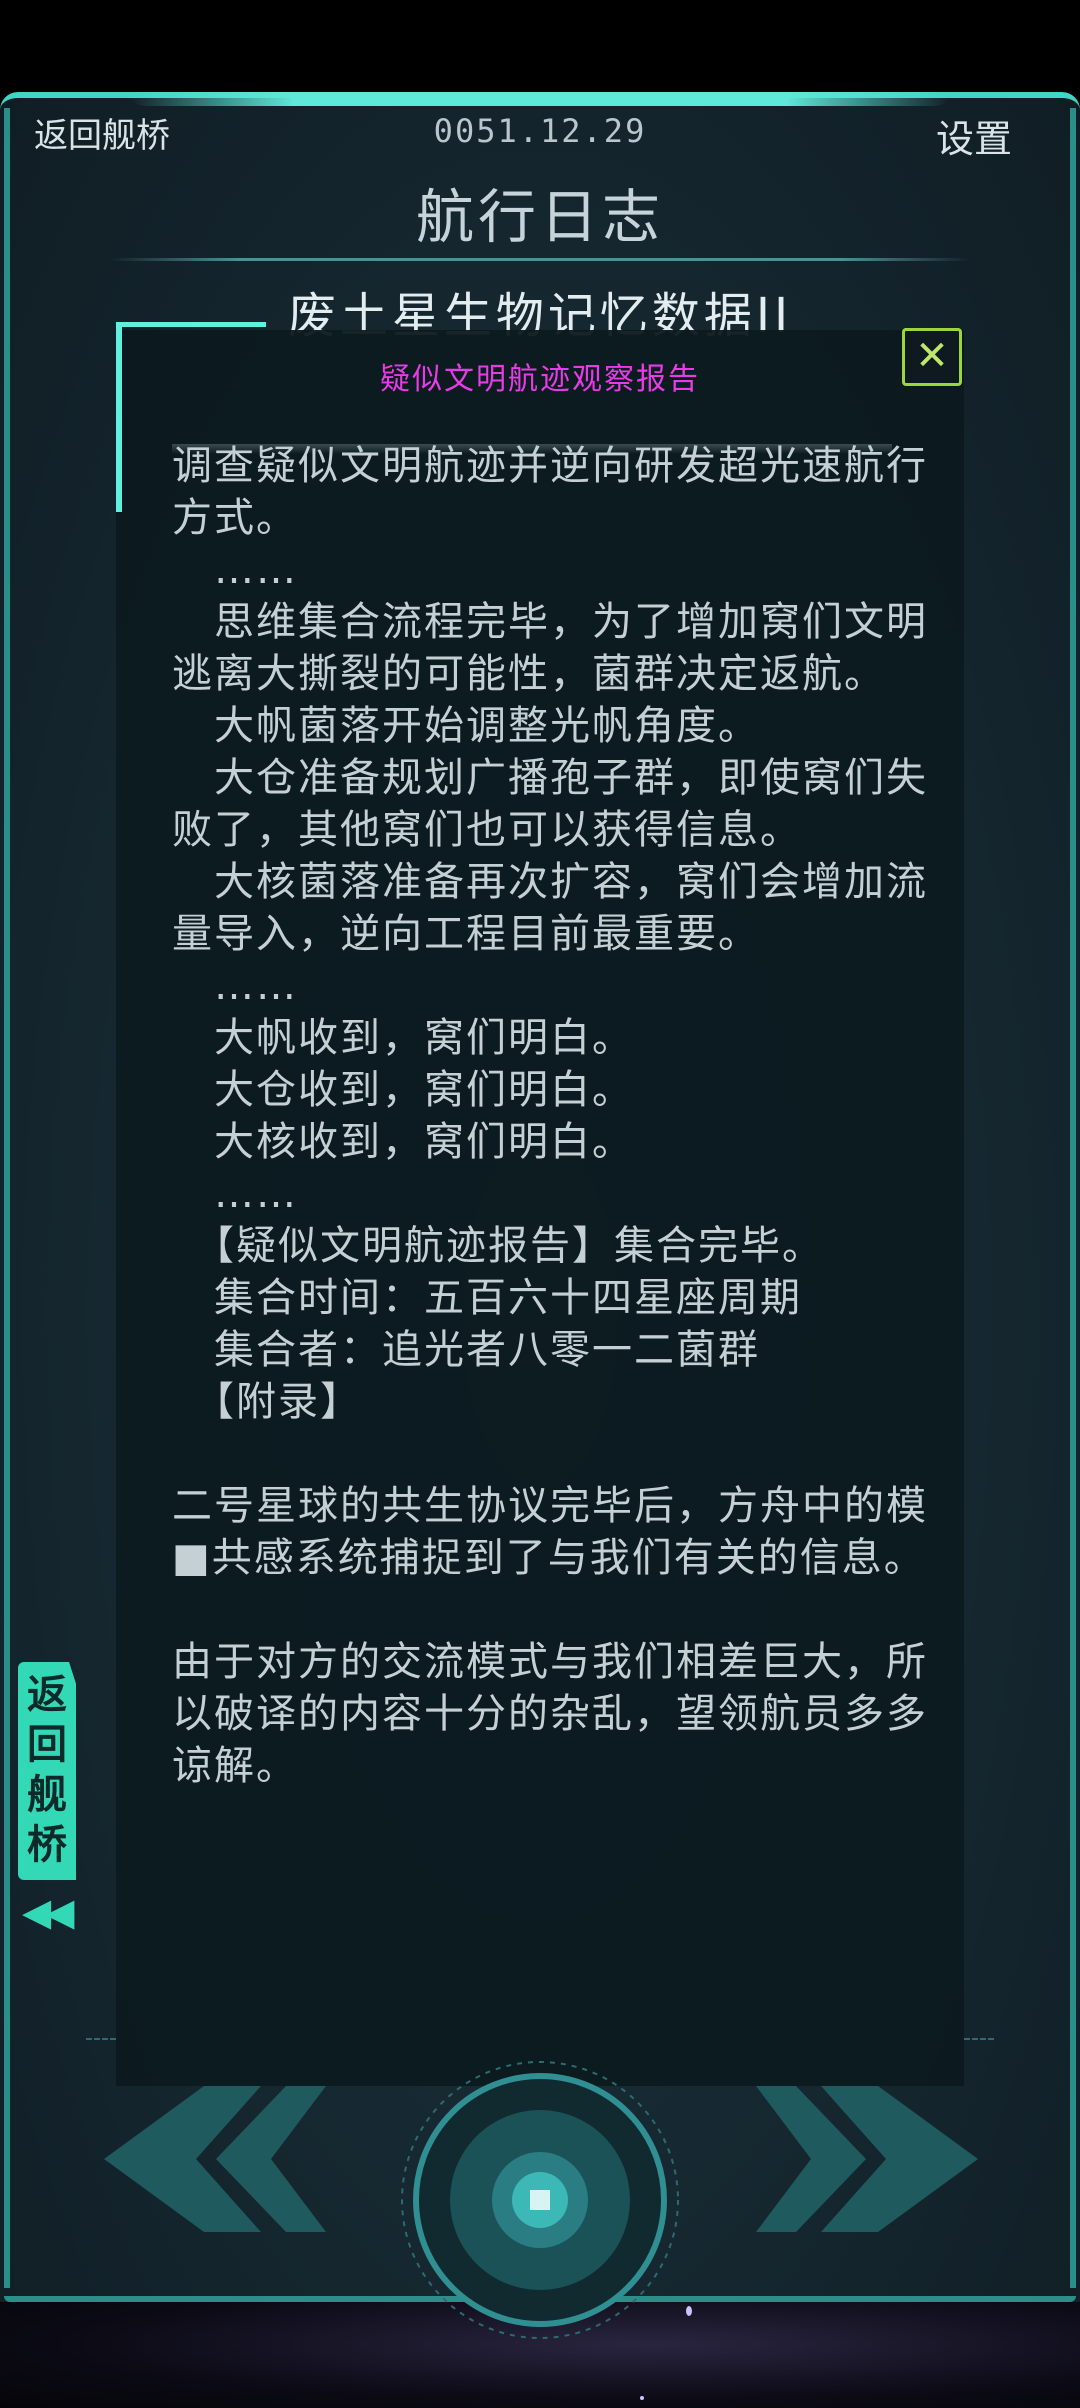 Image resolution: width=1080 pixels, height=2408 pixels. I want to click on side-tab-char: 回, so click(47, 1745).